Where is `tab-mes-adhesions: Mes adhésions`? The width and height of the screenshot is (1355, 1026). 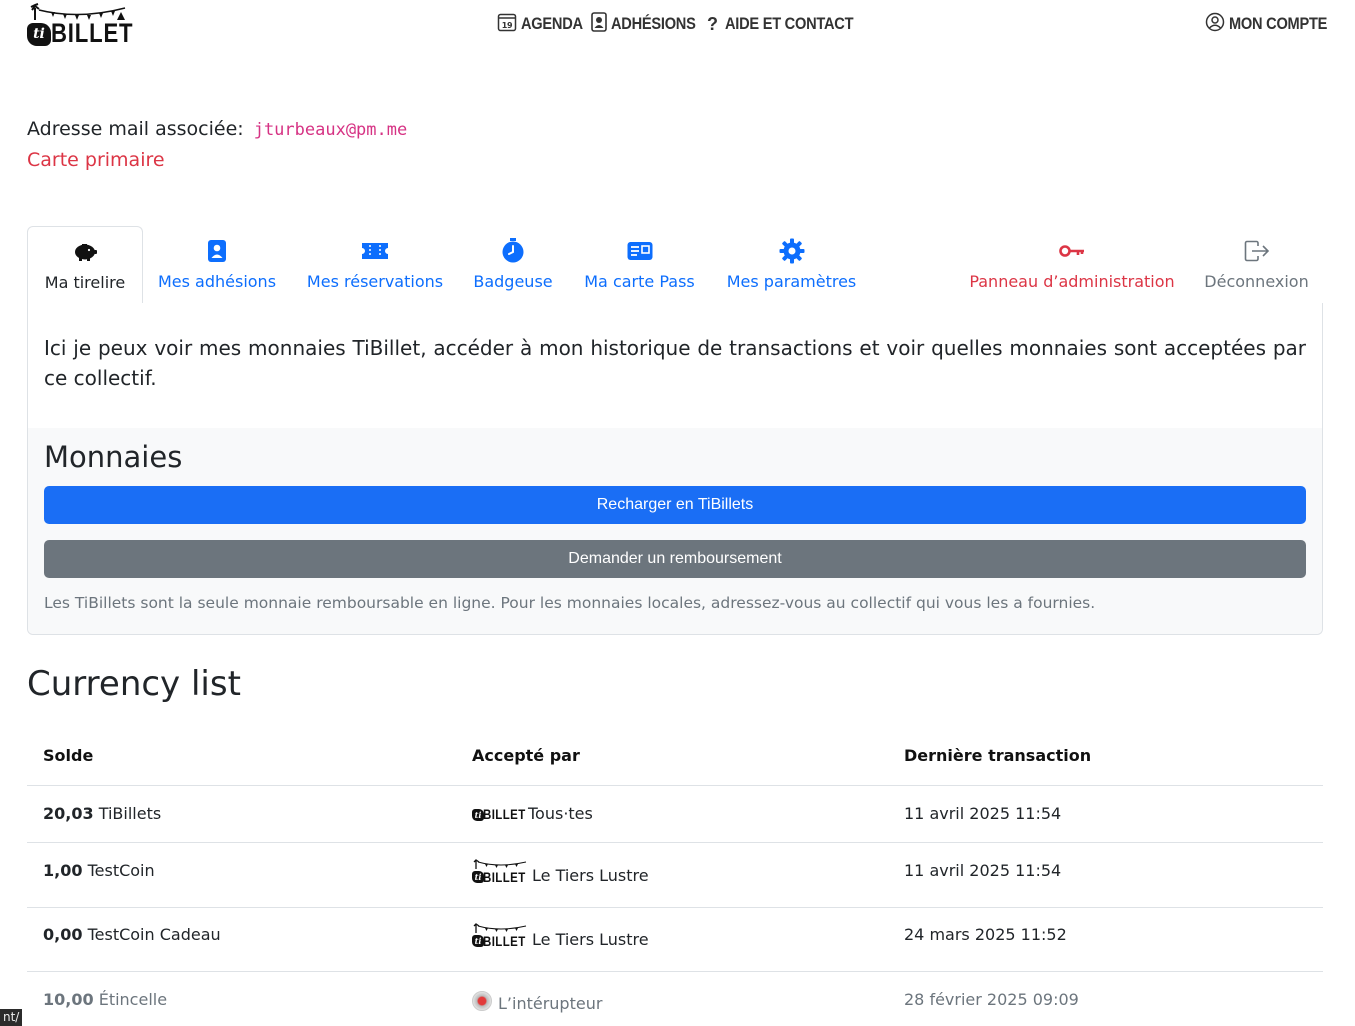
tab-mes-adhesions: Mes adhésions is located at coordinates (217, 265).